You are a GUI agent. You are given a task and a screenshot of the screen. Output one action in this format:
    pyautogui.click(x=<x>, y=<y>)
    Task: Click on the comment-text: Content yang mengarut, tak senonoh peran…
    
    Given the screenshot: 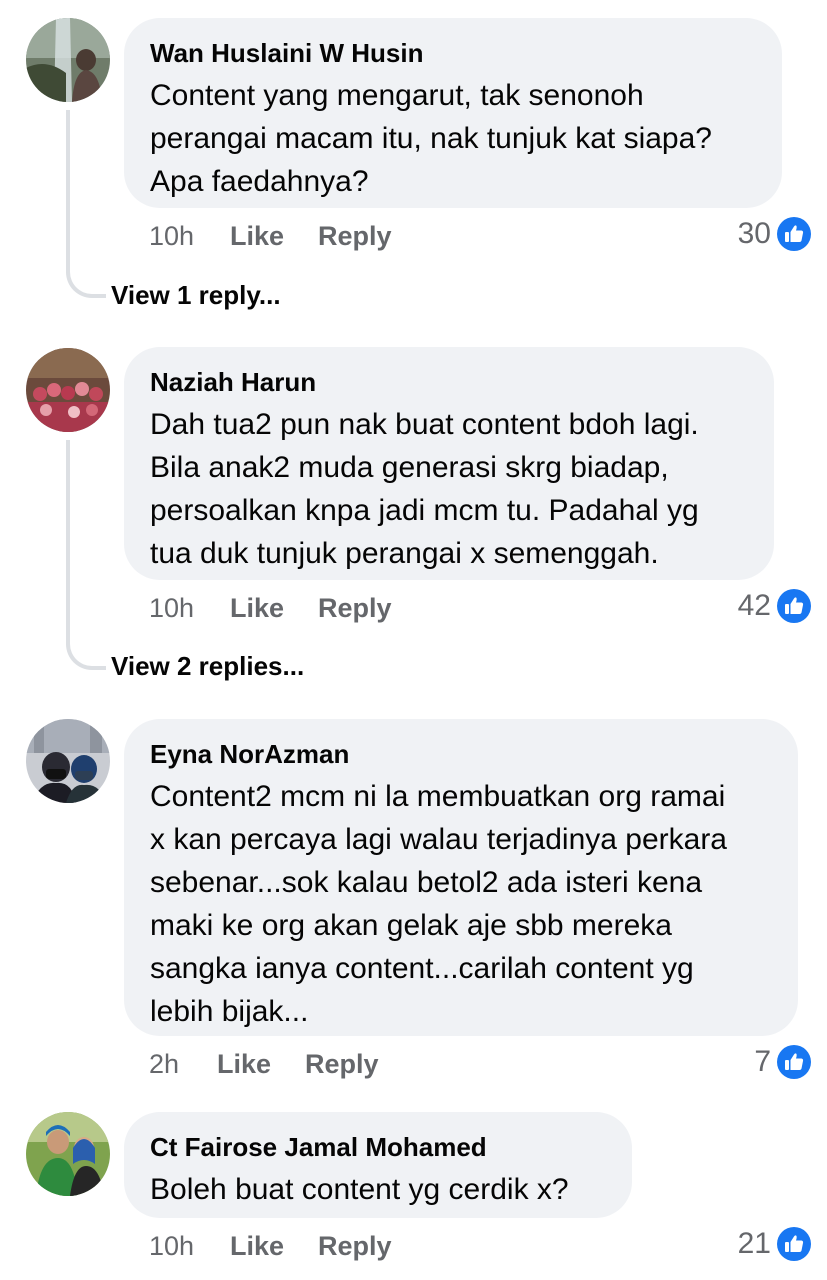 What is the action you would take?
    pyautogui.click(x=431, y=138)
    